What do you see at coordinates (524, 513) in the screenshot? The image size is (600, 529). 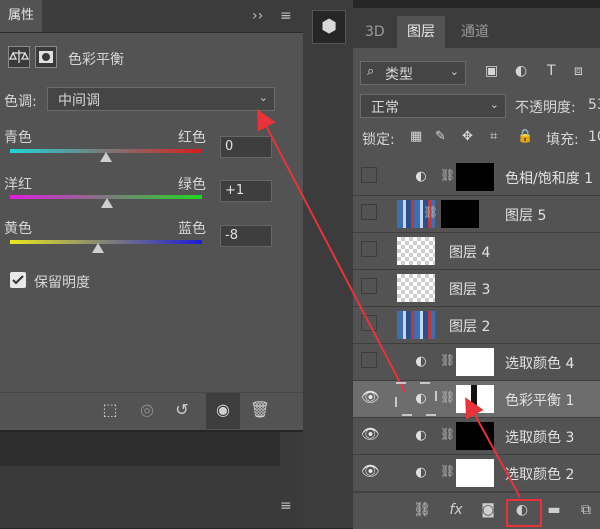 I see `annotation-highlight-box` at bounding box center [524, 513].